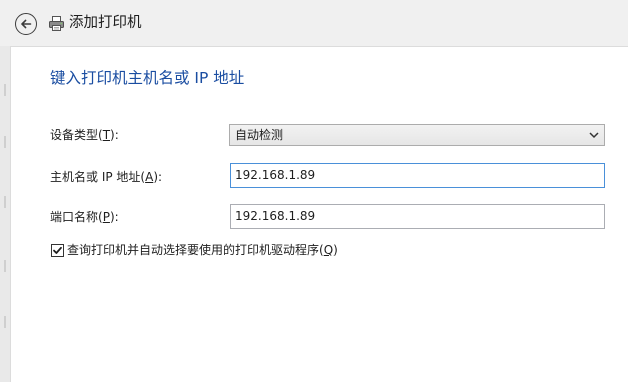 The width and height of the screenshot is (628, 382). I want to click on port-name-label: 端口名称(P):, so click(84, 217).